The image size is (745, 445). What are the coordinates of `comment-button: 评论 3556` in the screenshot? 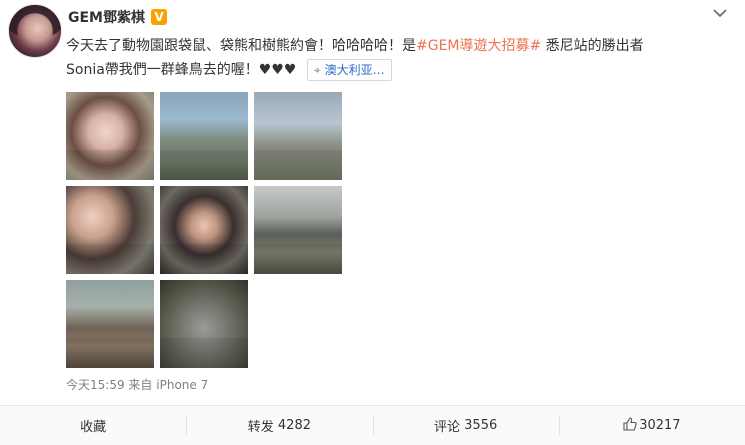 It's located at (465, 425).